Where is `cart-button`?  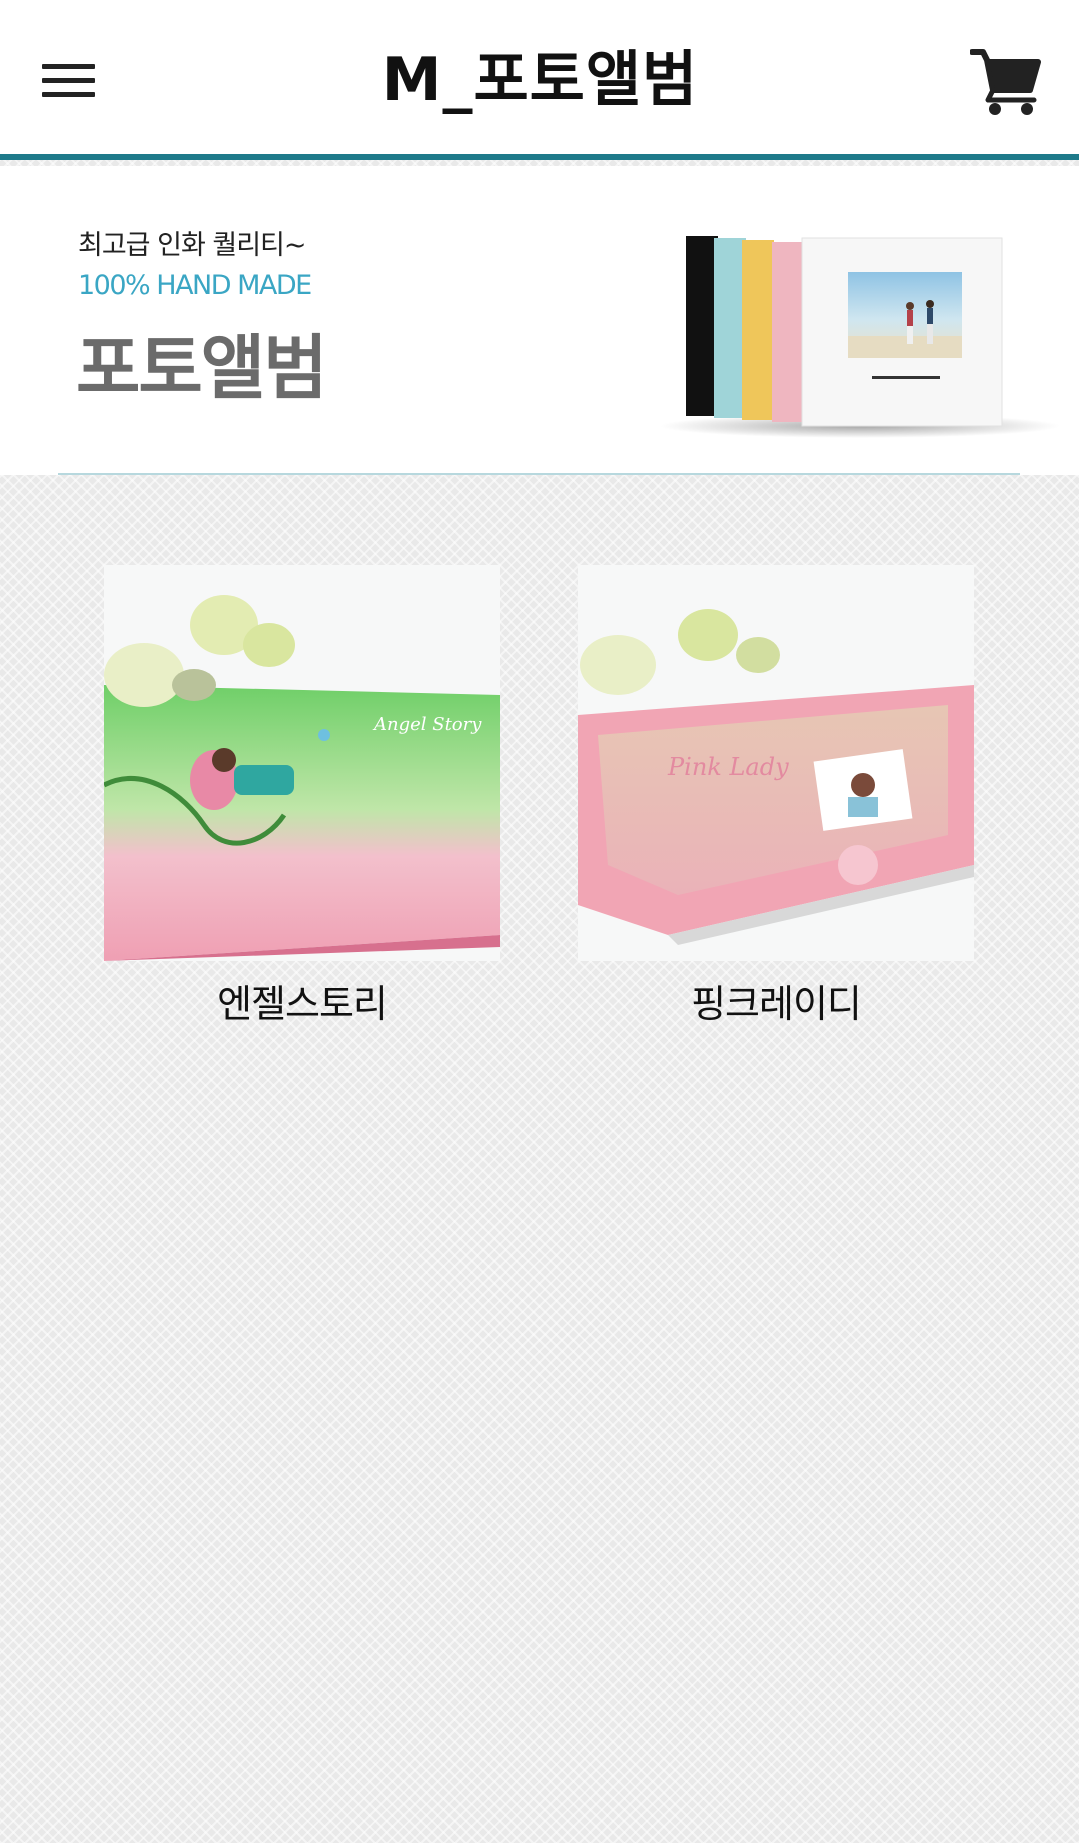 cart-button is located at coordinates (1005, 82).